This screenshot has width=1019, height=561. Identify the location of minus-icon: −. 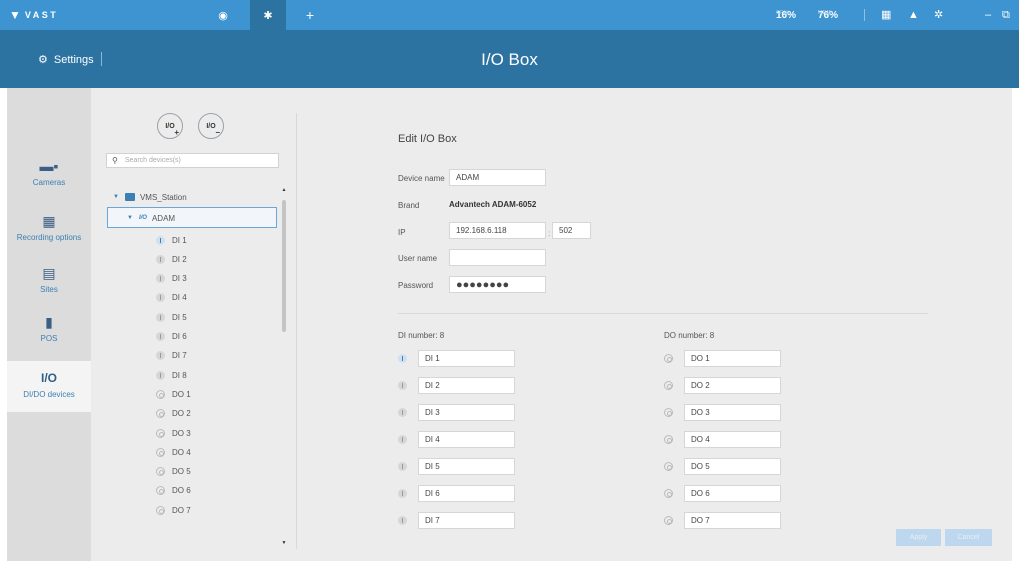
(217, 132).